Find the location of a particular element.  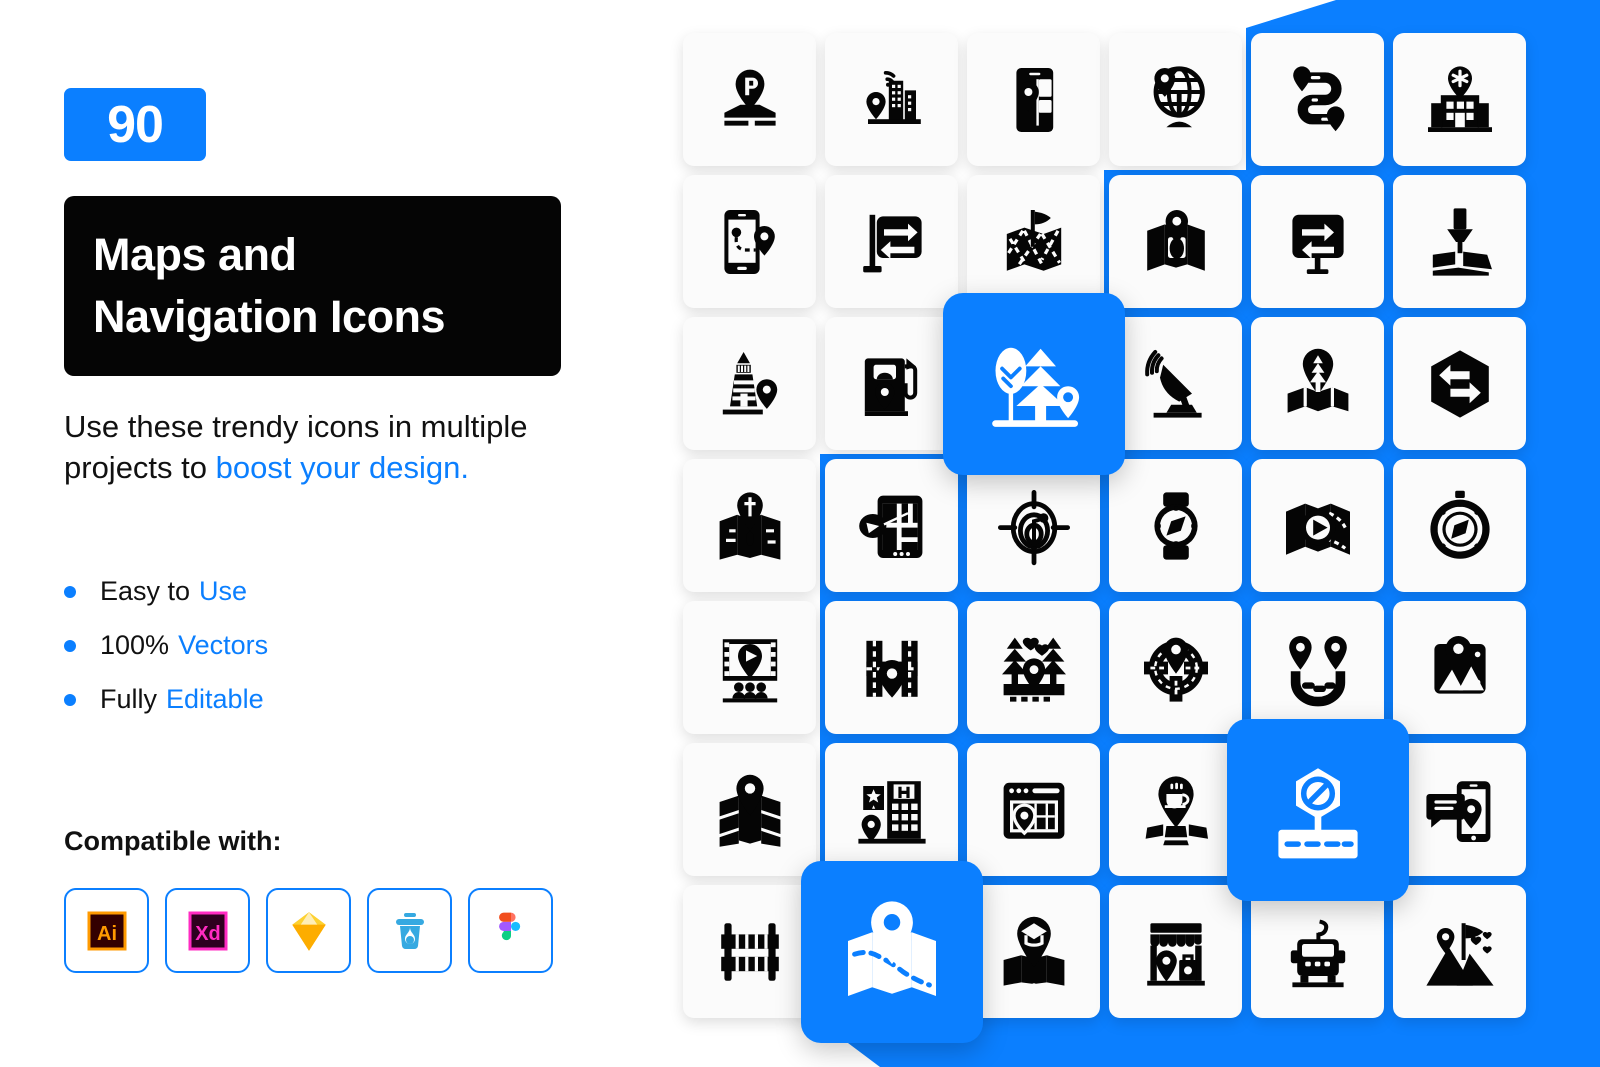

icon-tile-lighthouse-pin is located at coordinates (749, 383).